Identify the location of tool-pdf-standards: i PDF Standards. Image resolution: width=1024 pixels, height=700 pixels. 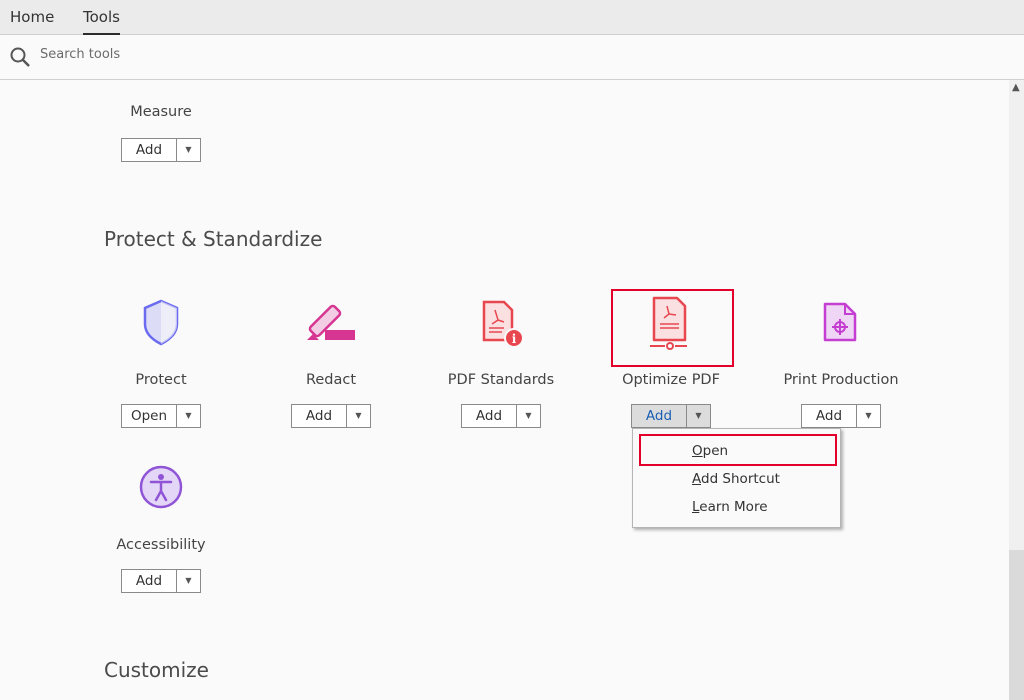
(501, 341).